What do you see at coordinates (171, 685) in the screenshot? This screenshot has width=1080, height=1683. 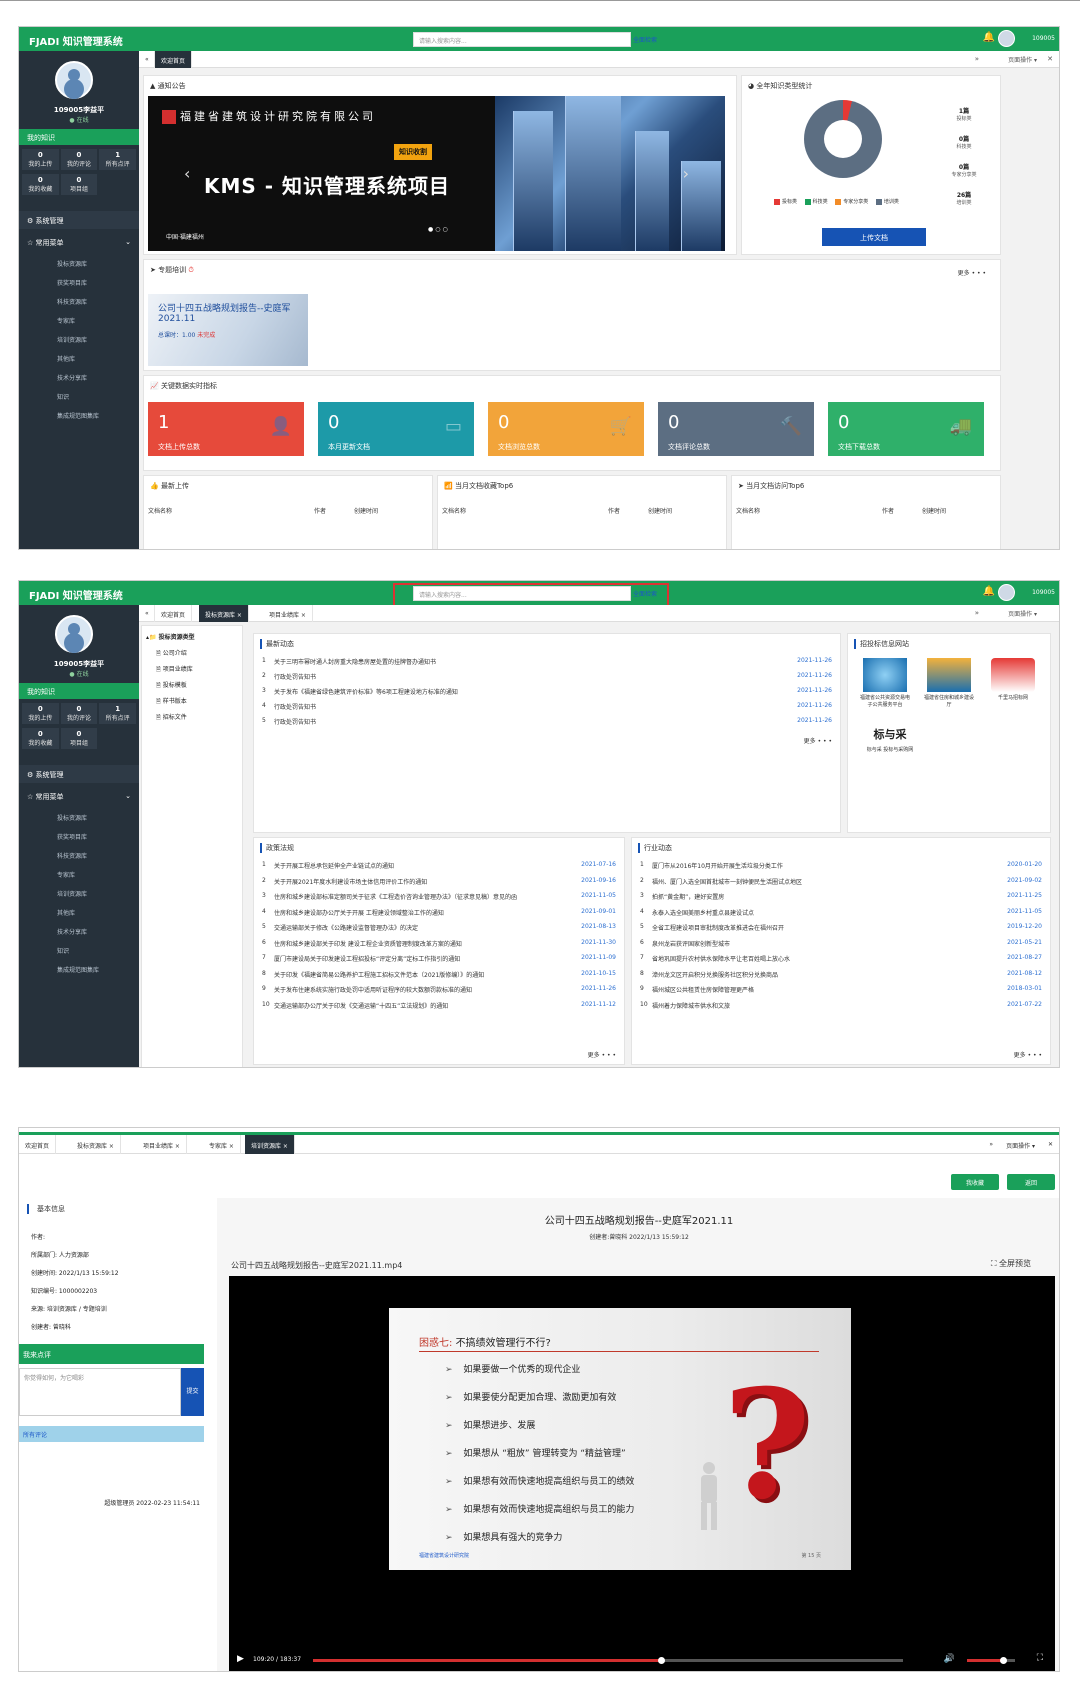 I see `tree-item: 🗎 投标模板` at bounding box center [171, 685].